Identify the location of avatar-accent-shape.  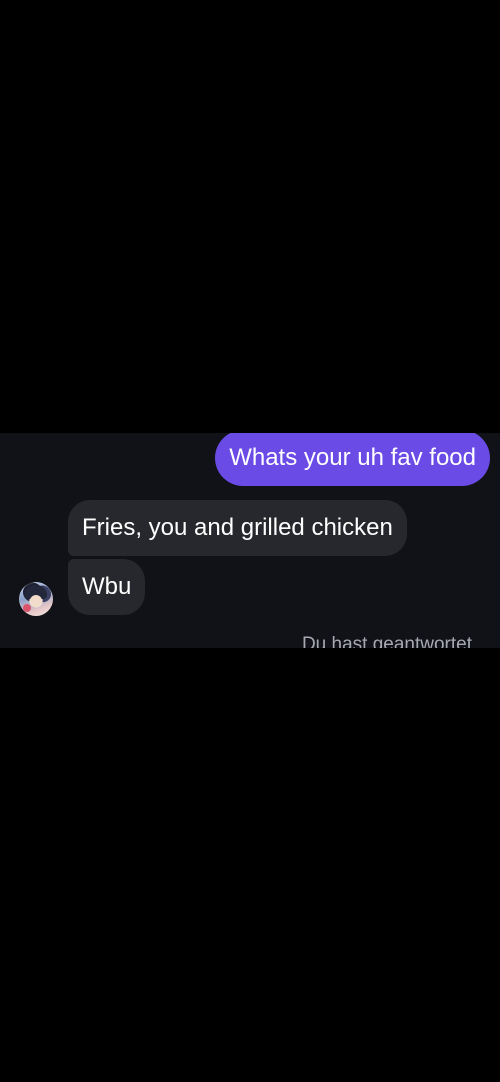
(27, 608).